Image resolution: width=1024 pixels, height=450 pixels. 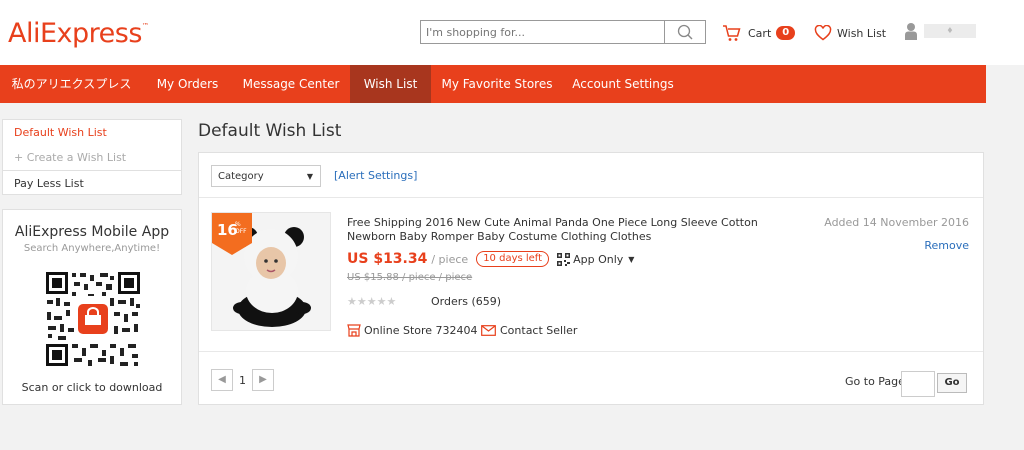 What do you see at coordinates (896, 222) in the screenshot?
I see `added-date: Added 14 November 2016` at bounding box center [896, 222].